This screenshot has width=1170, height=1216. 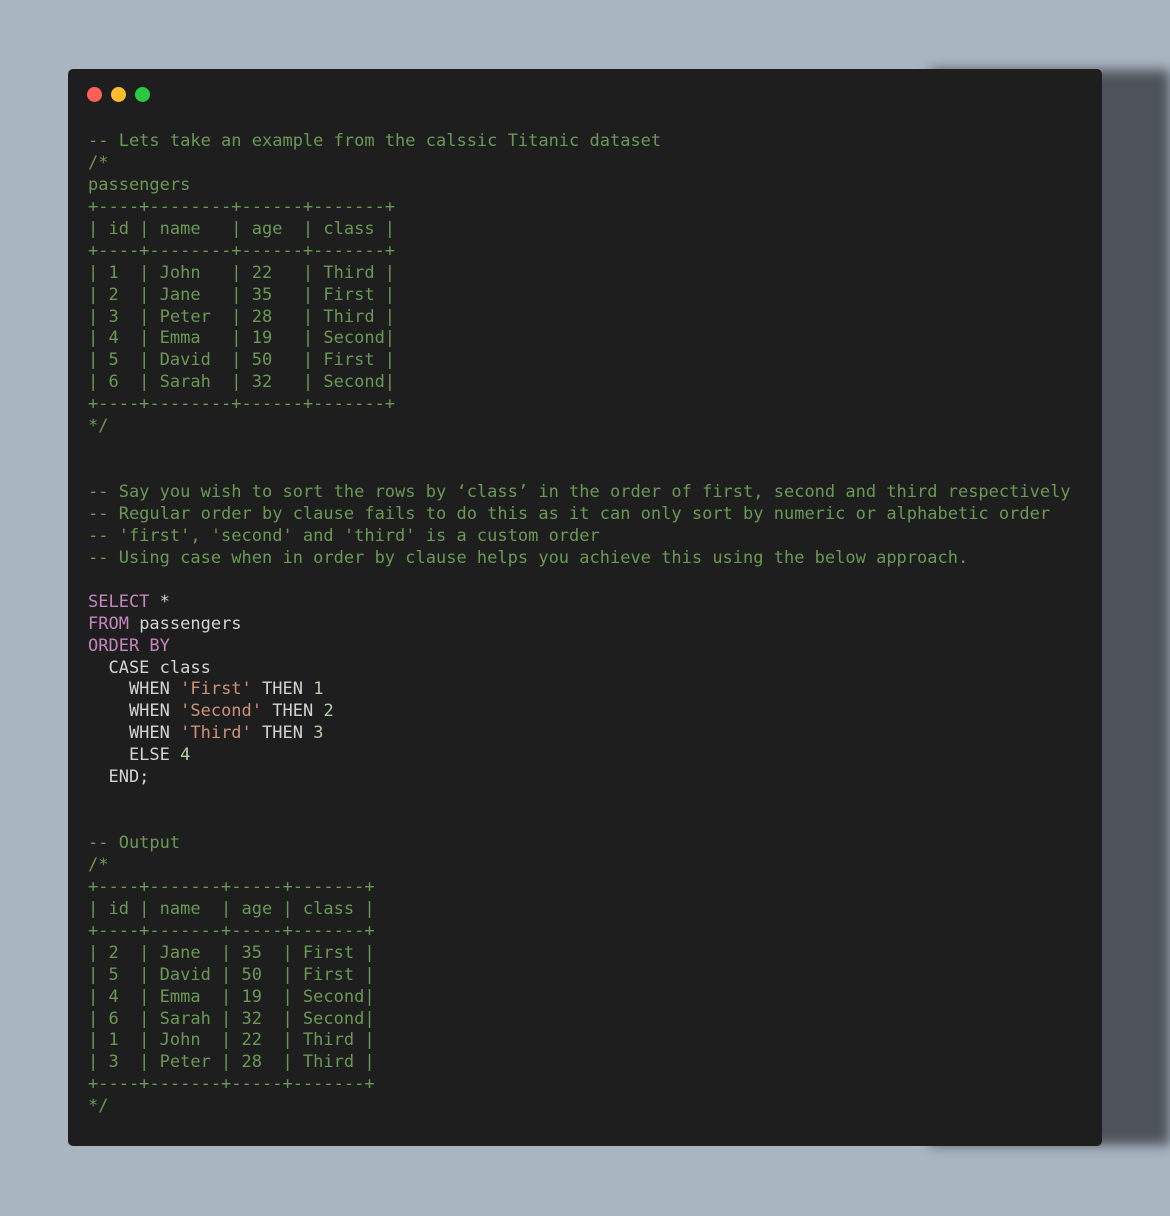 What do you see at coordinates (129, 645) in the screenshot?
I see `code-token-keyword: ORDER BY` at bounding box center [129, 645].